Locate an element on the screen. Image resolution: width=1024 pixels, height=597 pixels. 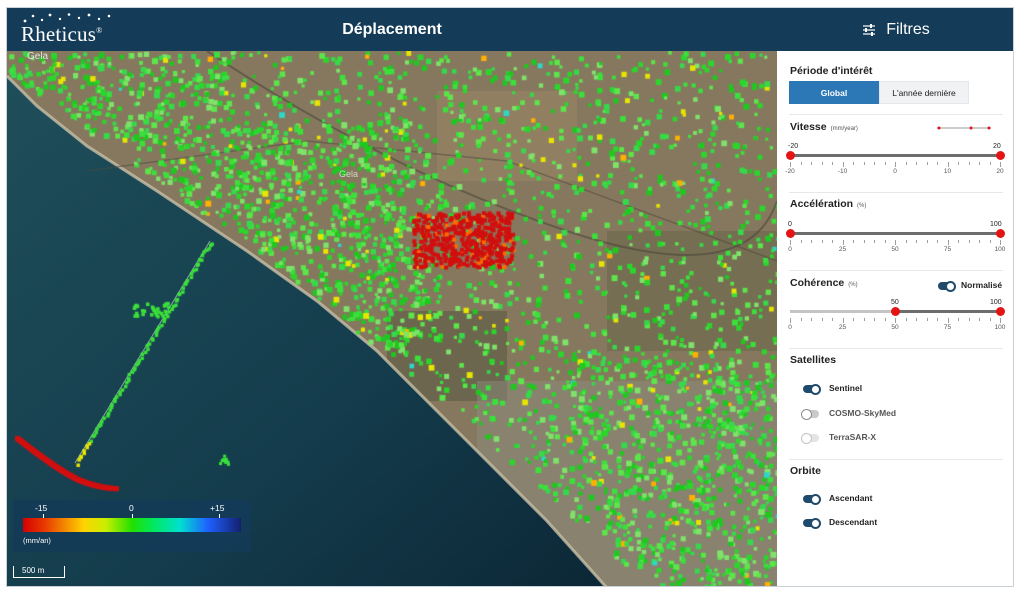
slider-tick-label: 10 is located at coordinates (947, 171).